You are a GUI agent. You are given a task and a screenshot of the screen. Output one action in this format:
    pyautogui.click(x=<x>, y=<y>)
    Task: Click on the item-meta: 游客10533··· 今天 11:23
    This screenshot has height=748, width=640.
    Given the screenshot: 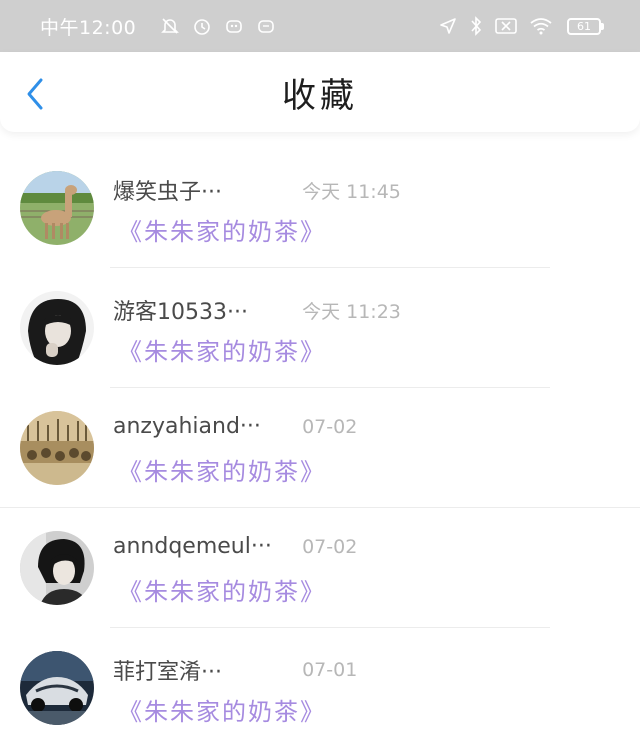 What is the action you would take?
    pyautogui.click(x=366, y=310)
    